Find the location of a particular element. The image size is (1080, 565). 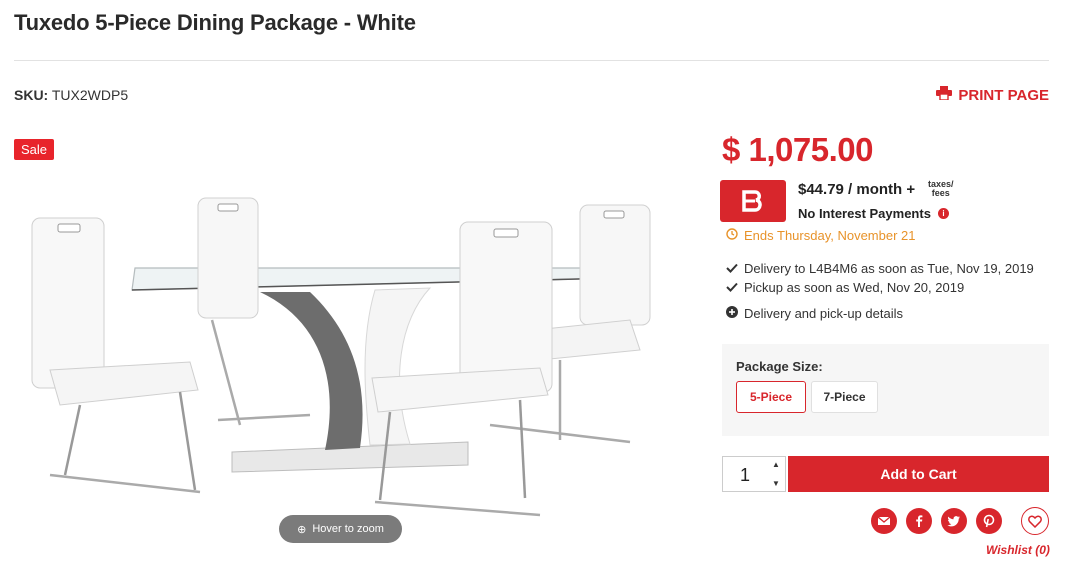

decrement-arrow-icon: ▼ is located at coordinates (776, 483).